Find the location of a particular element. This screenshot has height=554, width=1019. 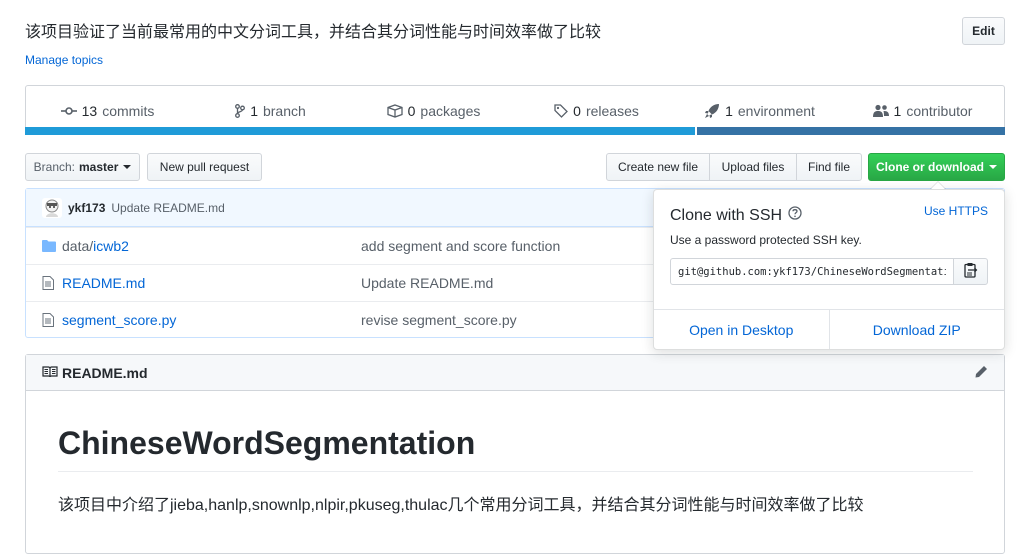

packages-label: packages is located at coordinates (450, 110).